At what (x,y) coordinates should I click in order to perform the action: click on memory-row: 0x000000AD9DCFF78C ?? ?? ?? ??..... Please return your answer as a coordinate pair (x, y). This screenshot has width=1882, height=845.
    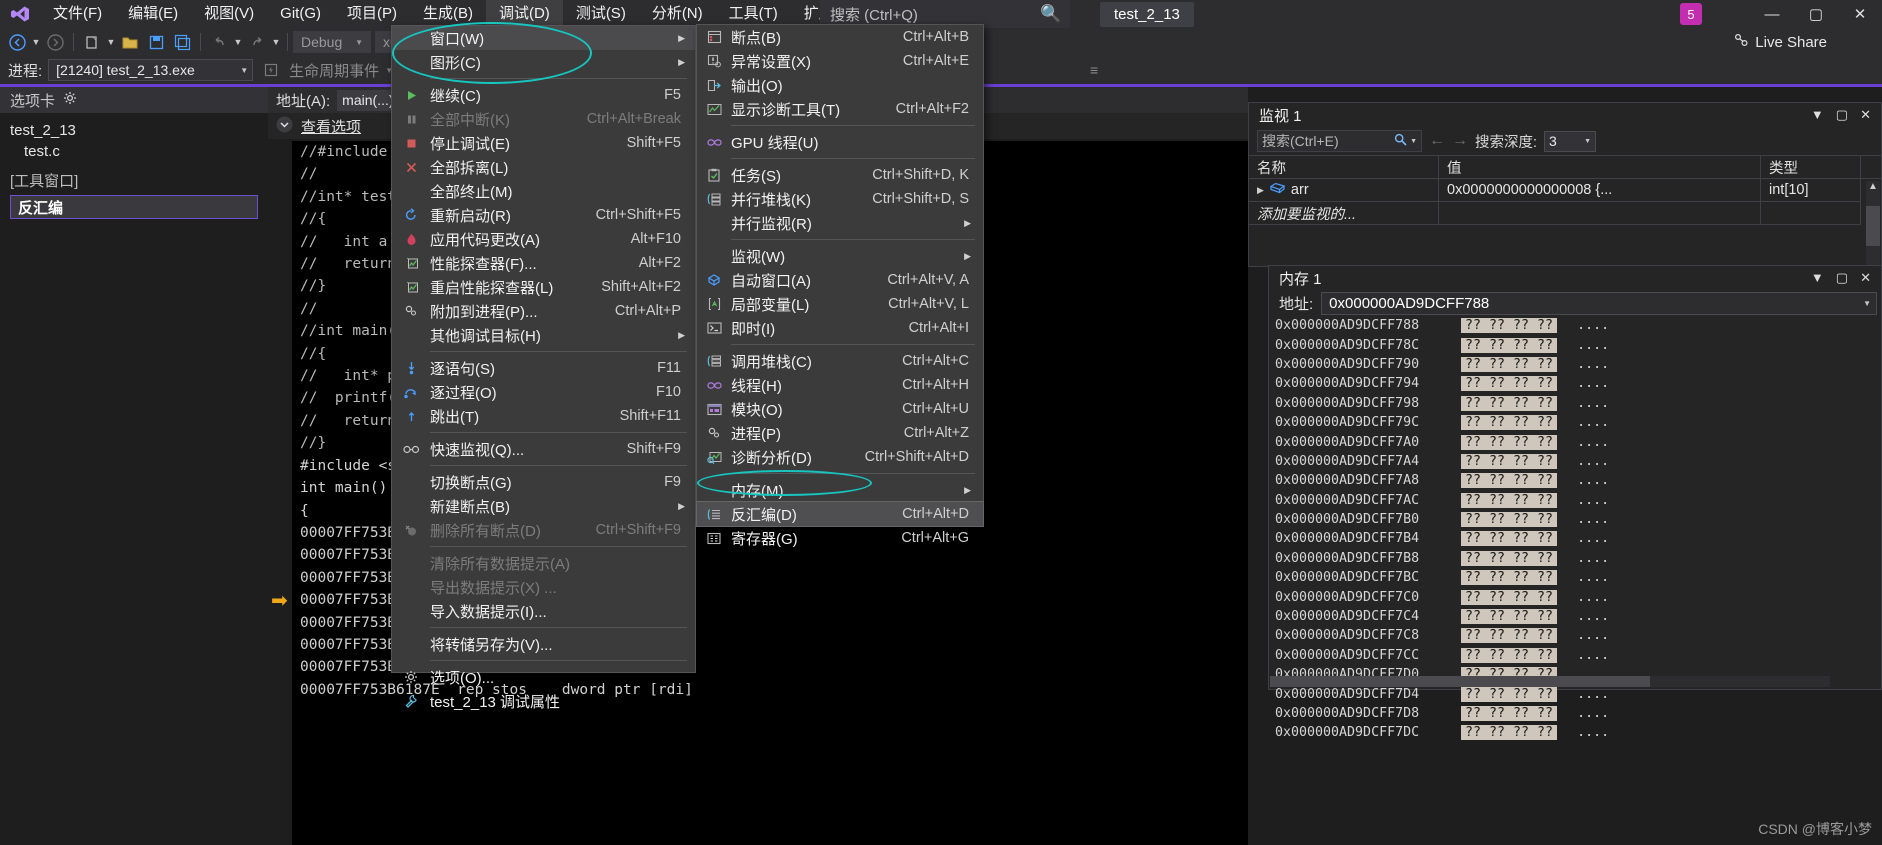
    Looking at the image, I should click on (1578, 344).